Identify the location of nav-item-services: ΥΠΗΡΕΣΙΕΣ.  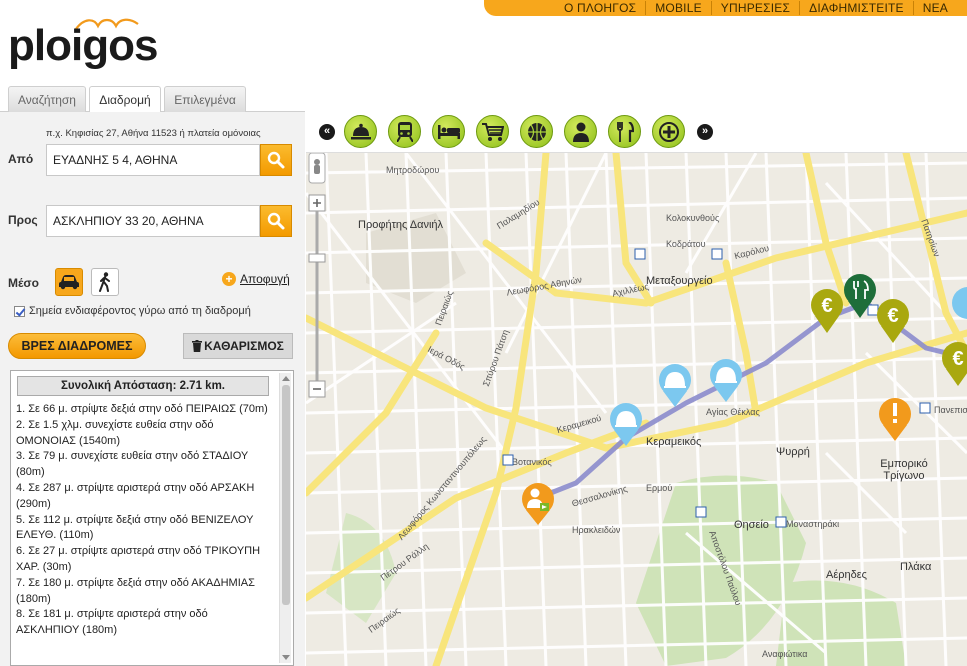
(754, 8).